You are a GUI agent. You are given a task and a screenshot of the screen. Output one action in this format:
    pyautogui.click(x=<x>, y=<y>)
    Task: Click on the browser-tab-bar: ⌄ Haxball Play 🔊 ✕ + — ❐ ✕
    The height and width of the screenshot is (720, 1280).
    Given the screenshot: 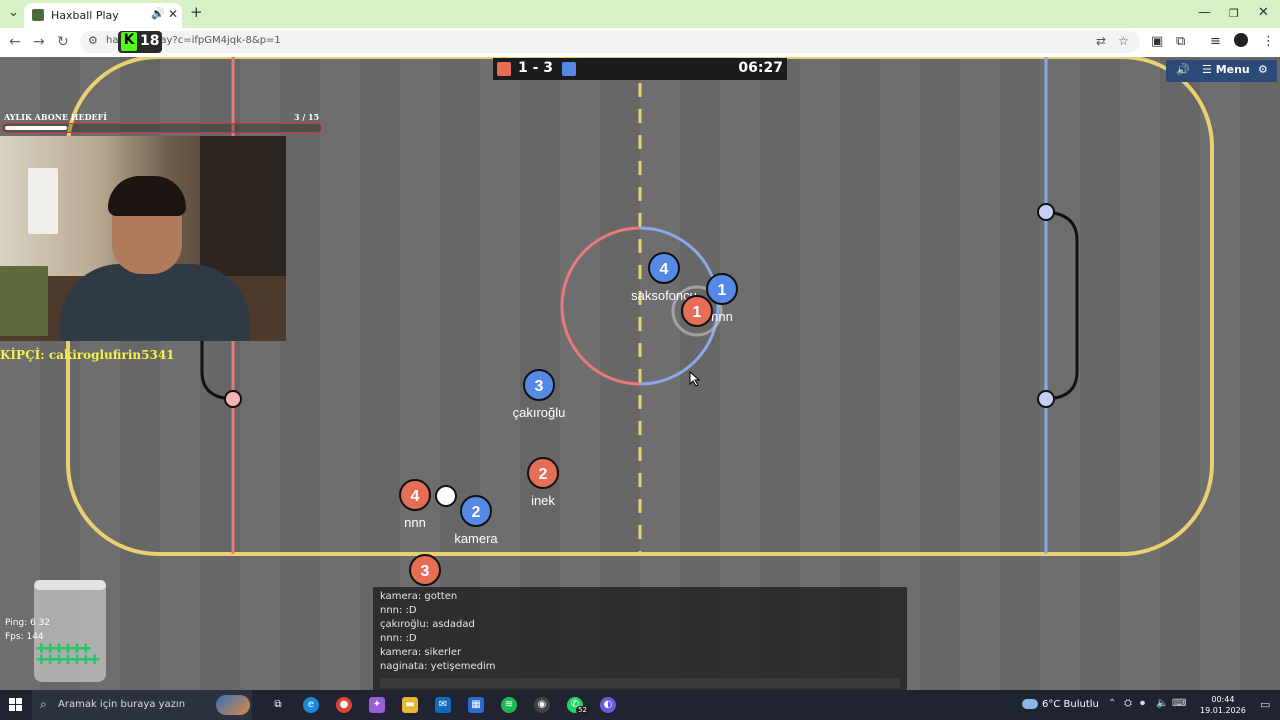 What is the action you would take?
    pyautogui.click(x=640, y=14)
    